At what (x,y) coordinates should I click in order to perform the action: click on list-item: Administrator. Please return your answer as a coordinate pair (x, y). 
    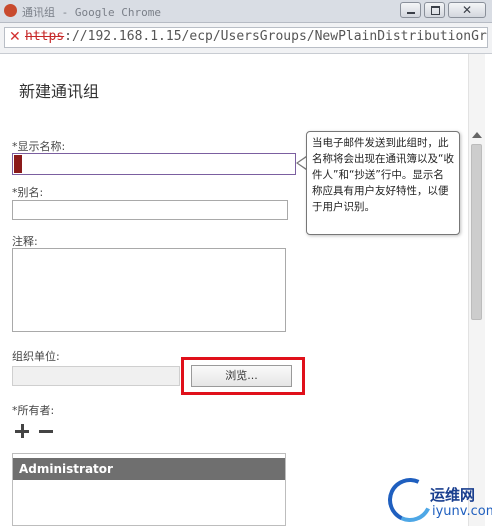
    Looking at the image, I should click on (149, 469).